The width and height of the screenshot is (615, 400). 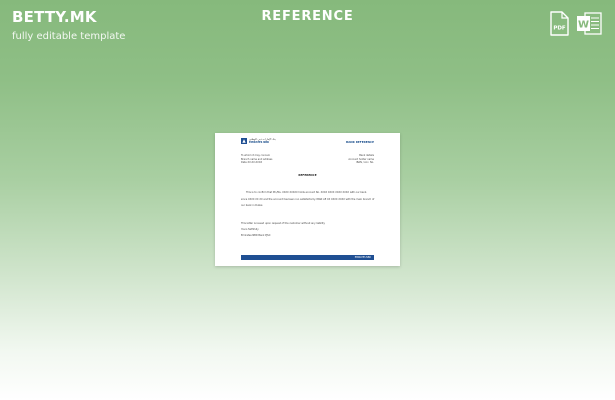 What do you see at coordinates (69, 36) in the screenshot?
I see `tagline: fully editable template` at bounding box center [69, 36].